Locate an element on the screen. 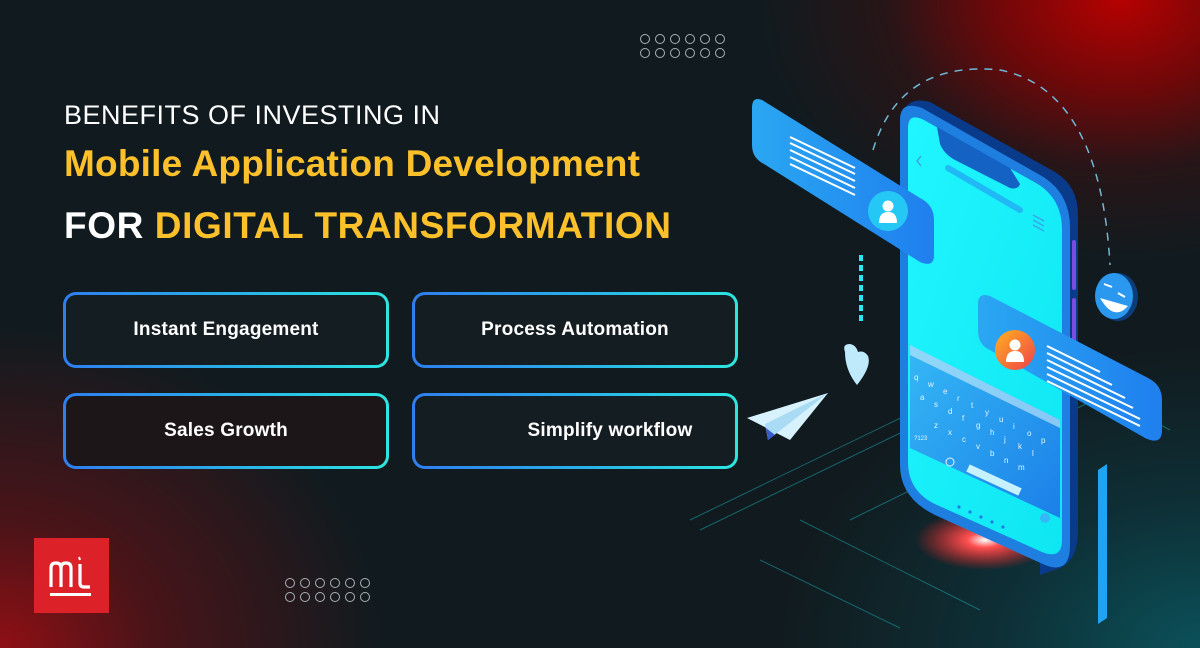  company-logo is located at coordinates (71, 575).